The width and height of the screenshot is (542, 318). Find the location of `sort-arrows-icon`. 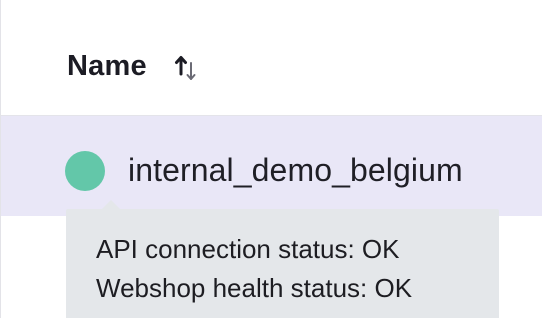

sort-arrows-icon is located at coordinates (189, 69).